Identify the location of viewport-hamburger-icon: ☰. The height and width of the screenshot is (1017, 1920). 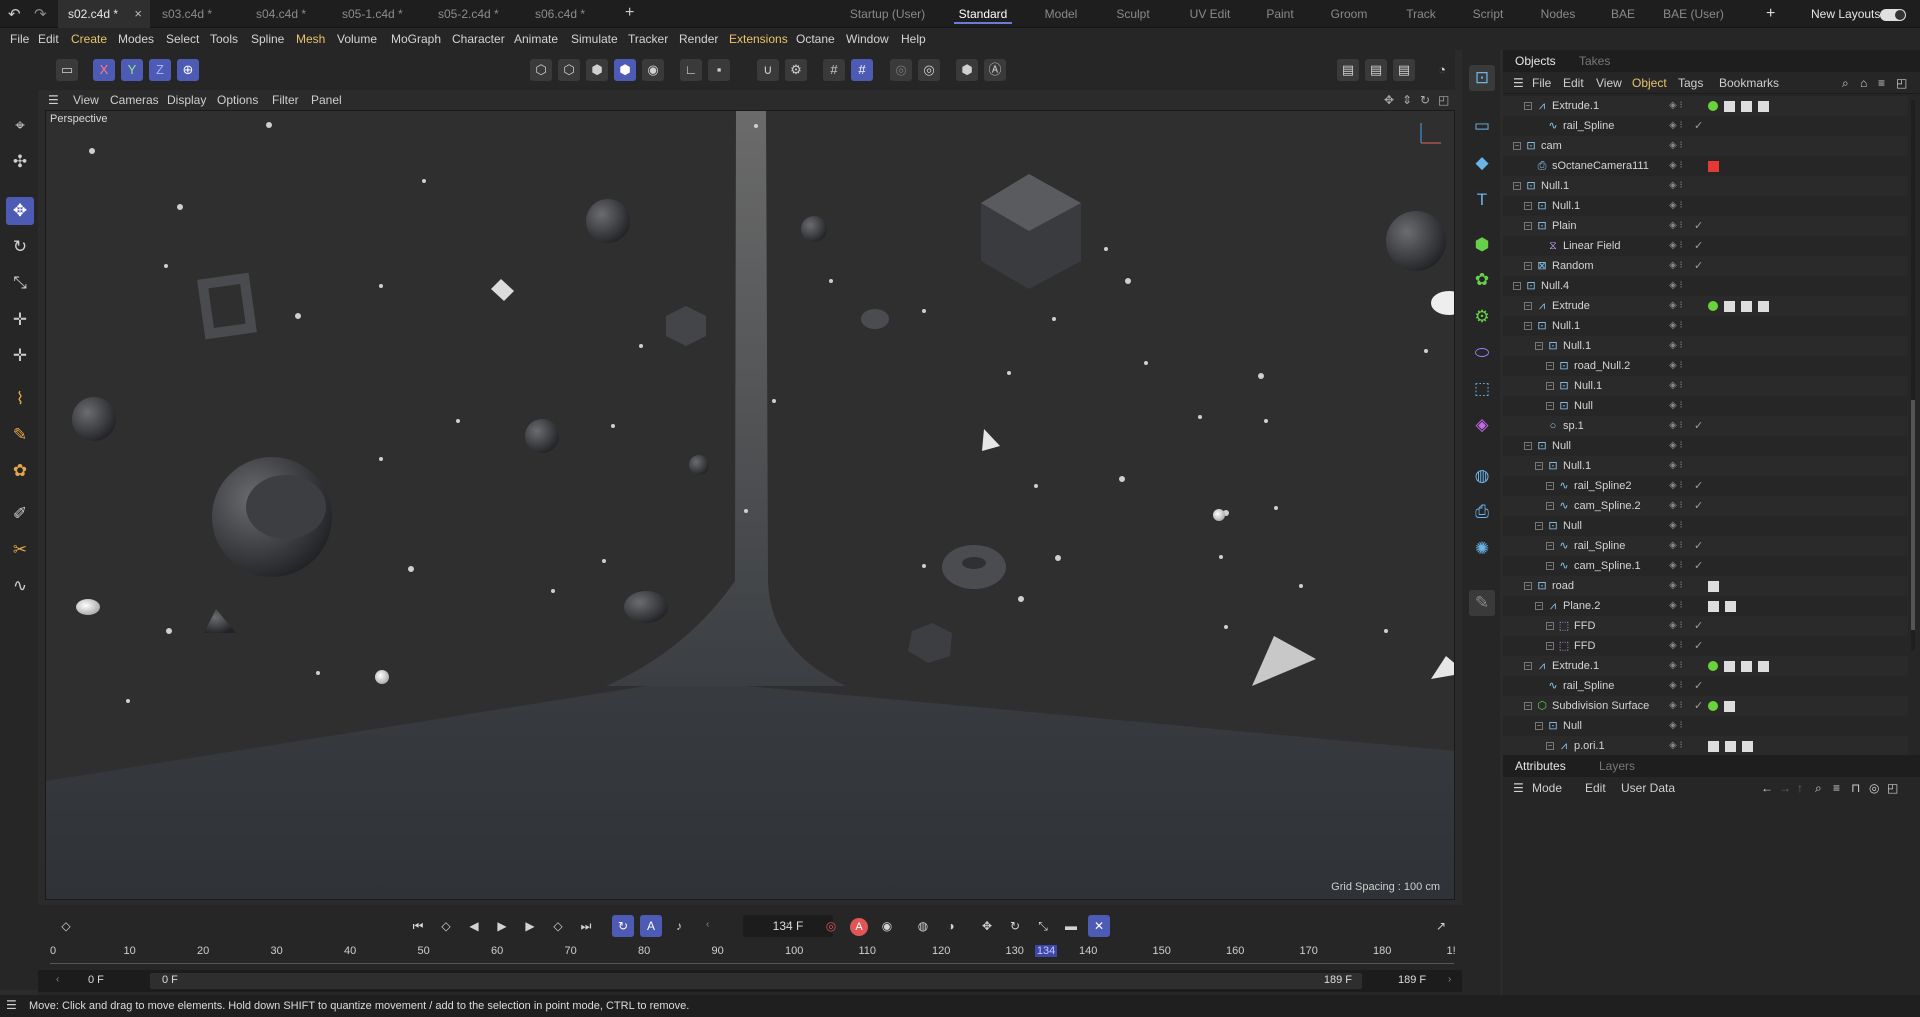
(53, 100).